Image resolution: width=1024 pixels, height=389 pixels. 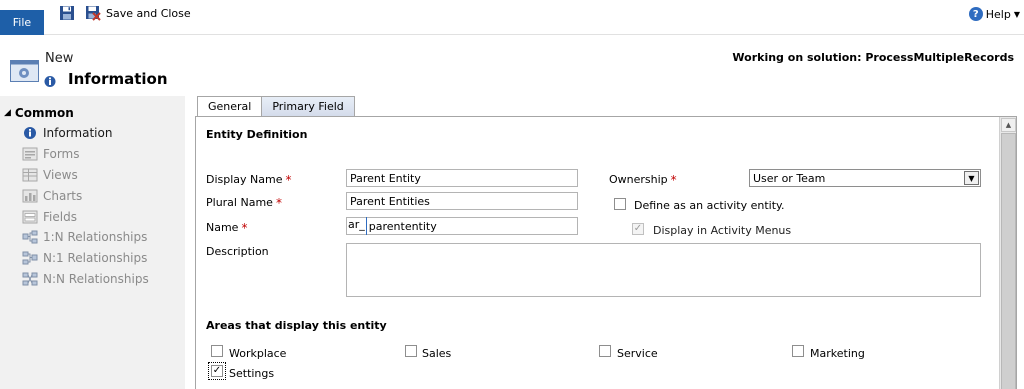 What do you see at coordinates (252, 373) in the screenshot?
I see `settings-label: Settings` at bounding box center [252, 373].